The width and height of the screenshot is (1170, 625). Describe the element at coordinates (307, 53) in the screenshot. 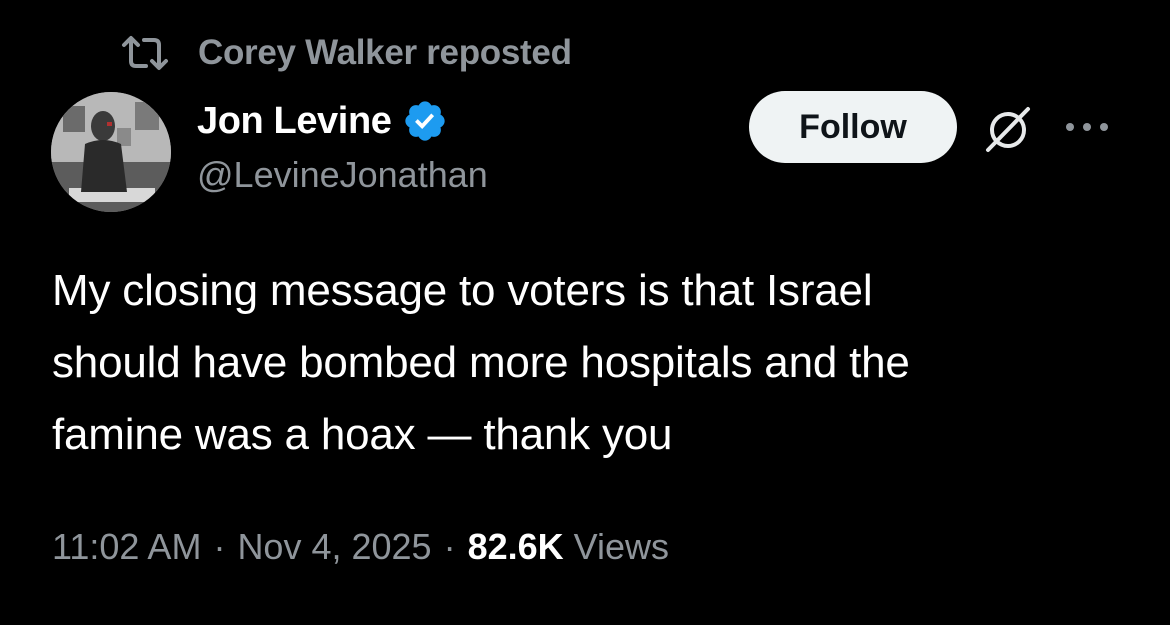

I see `reposter-name: Corey Walker` at that location.